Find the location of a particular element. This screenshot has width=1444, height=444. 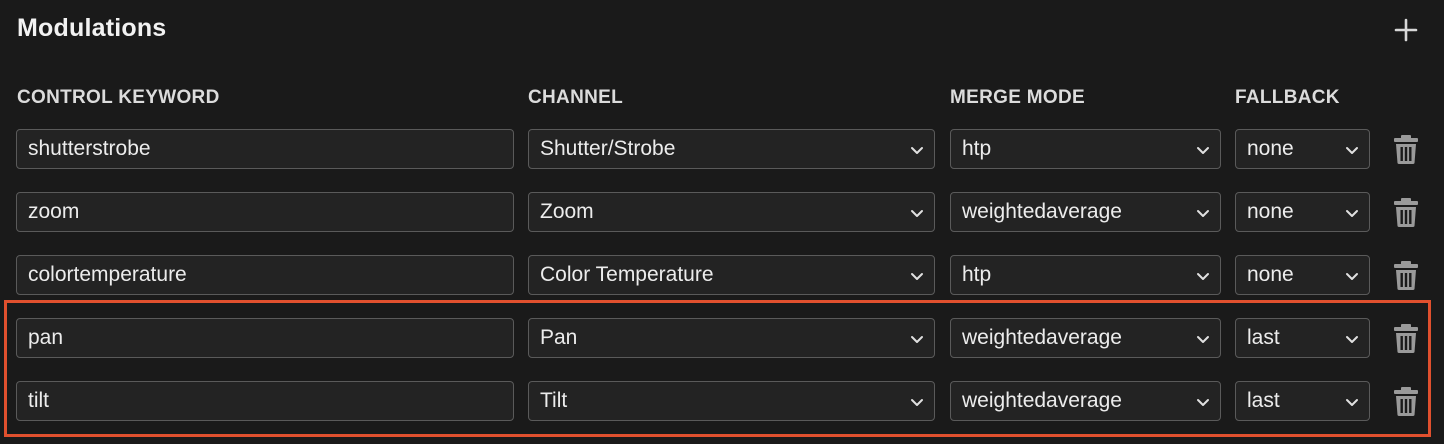

modulation-row: shutterstrobe Shutter/Strobe htp none is located at coordinates (722, 150).